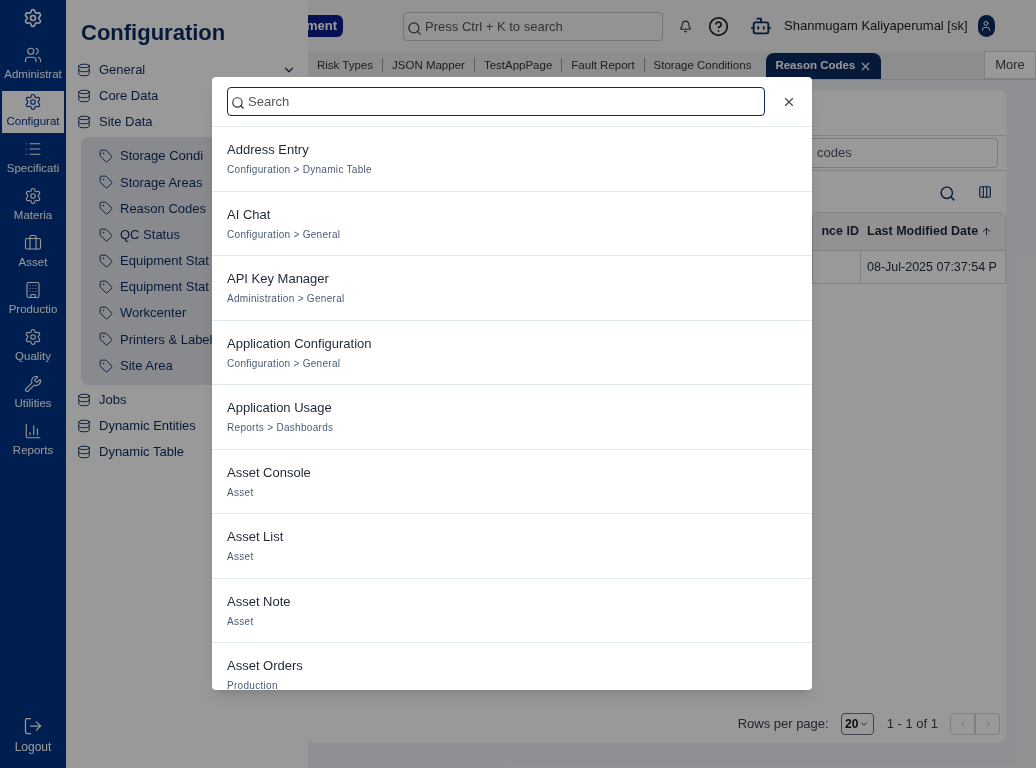 The height and width of the screenshot is (768, 1036). Describe the element at coordinates (300, 343) in the screenshot. I see `result-title: Application Configuration` at that location.